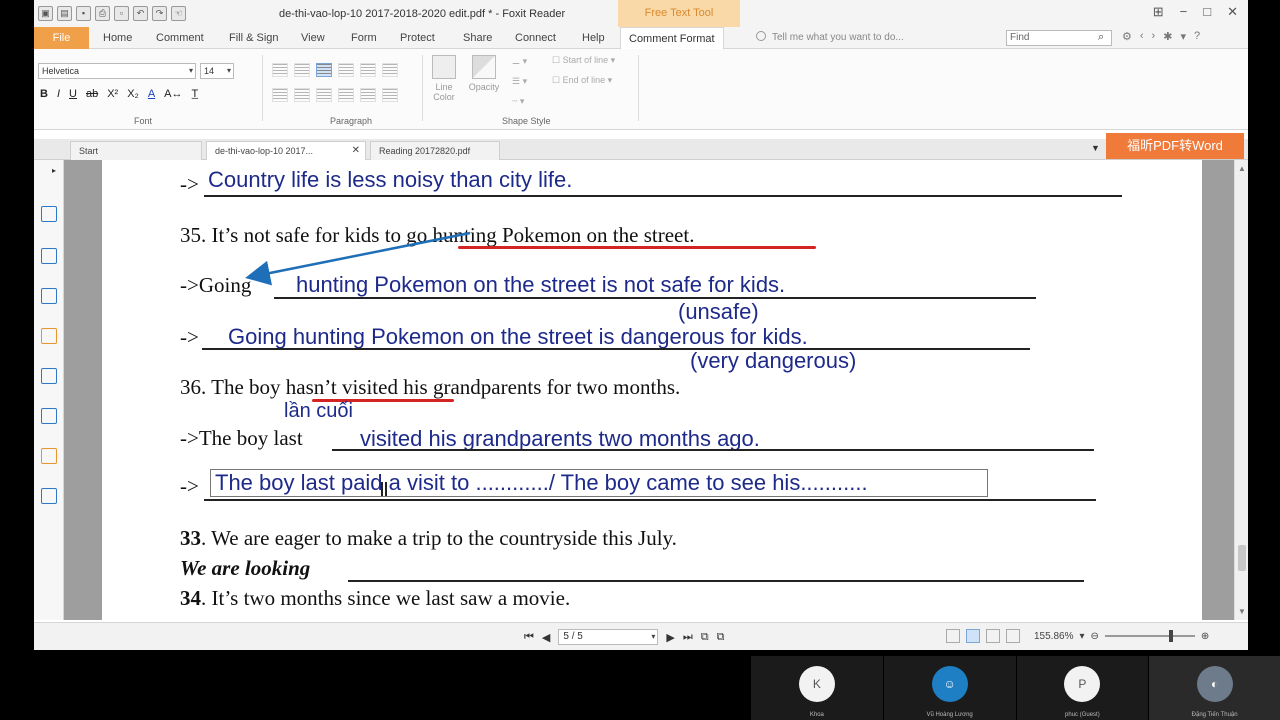 The image size is (1280, 720). I want to click on forward-icon: ›, so click(1154, 36).